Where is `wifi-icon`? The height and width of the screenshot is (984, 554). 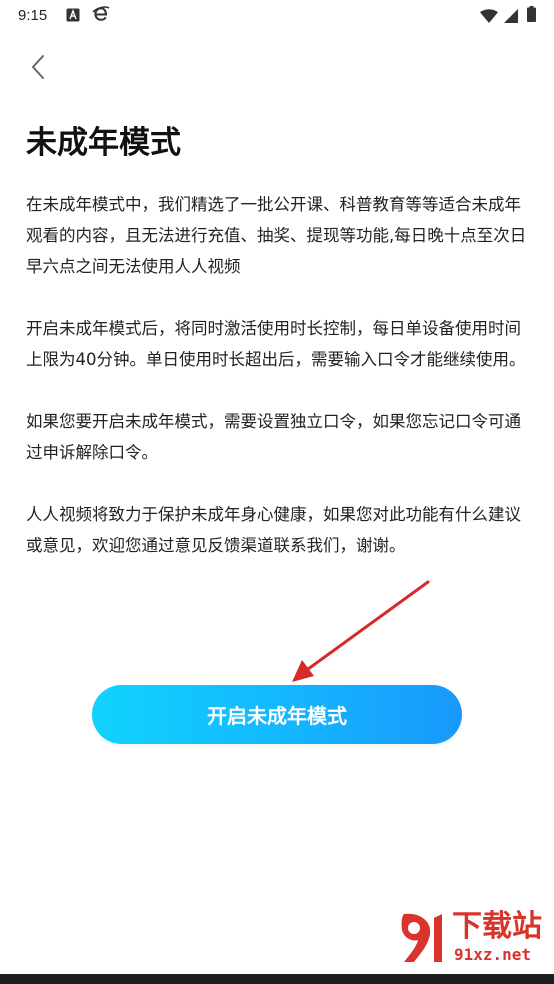
wifi-icon is located at coordinates (489, 17).